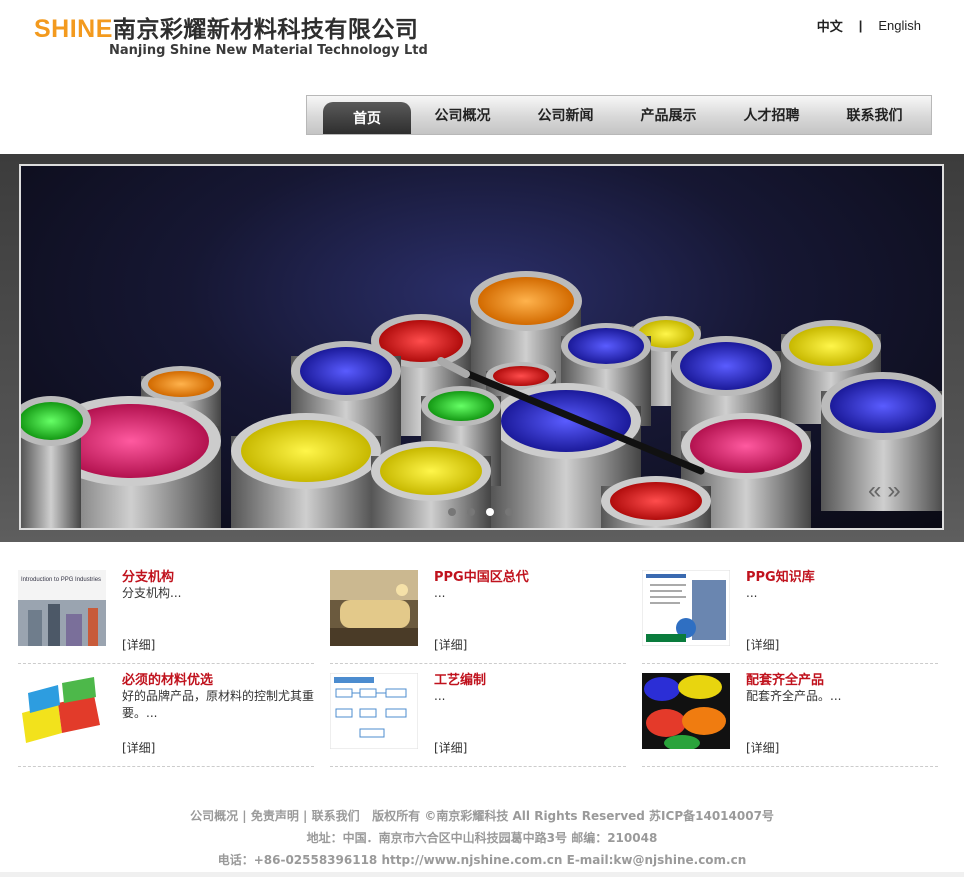 This screenshot has width=964, height=877. I want to click on lang-chinese-link: 中文, so click(830, 25).